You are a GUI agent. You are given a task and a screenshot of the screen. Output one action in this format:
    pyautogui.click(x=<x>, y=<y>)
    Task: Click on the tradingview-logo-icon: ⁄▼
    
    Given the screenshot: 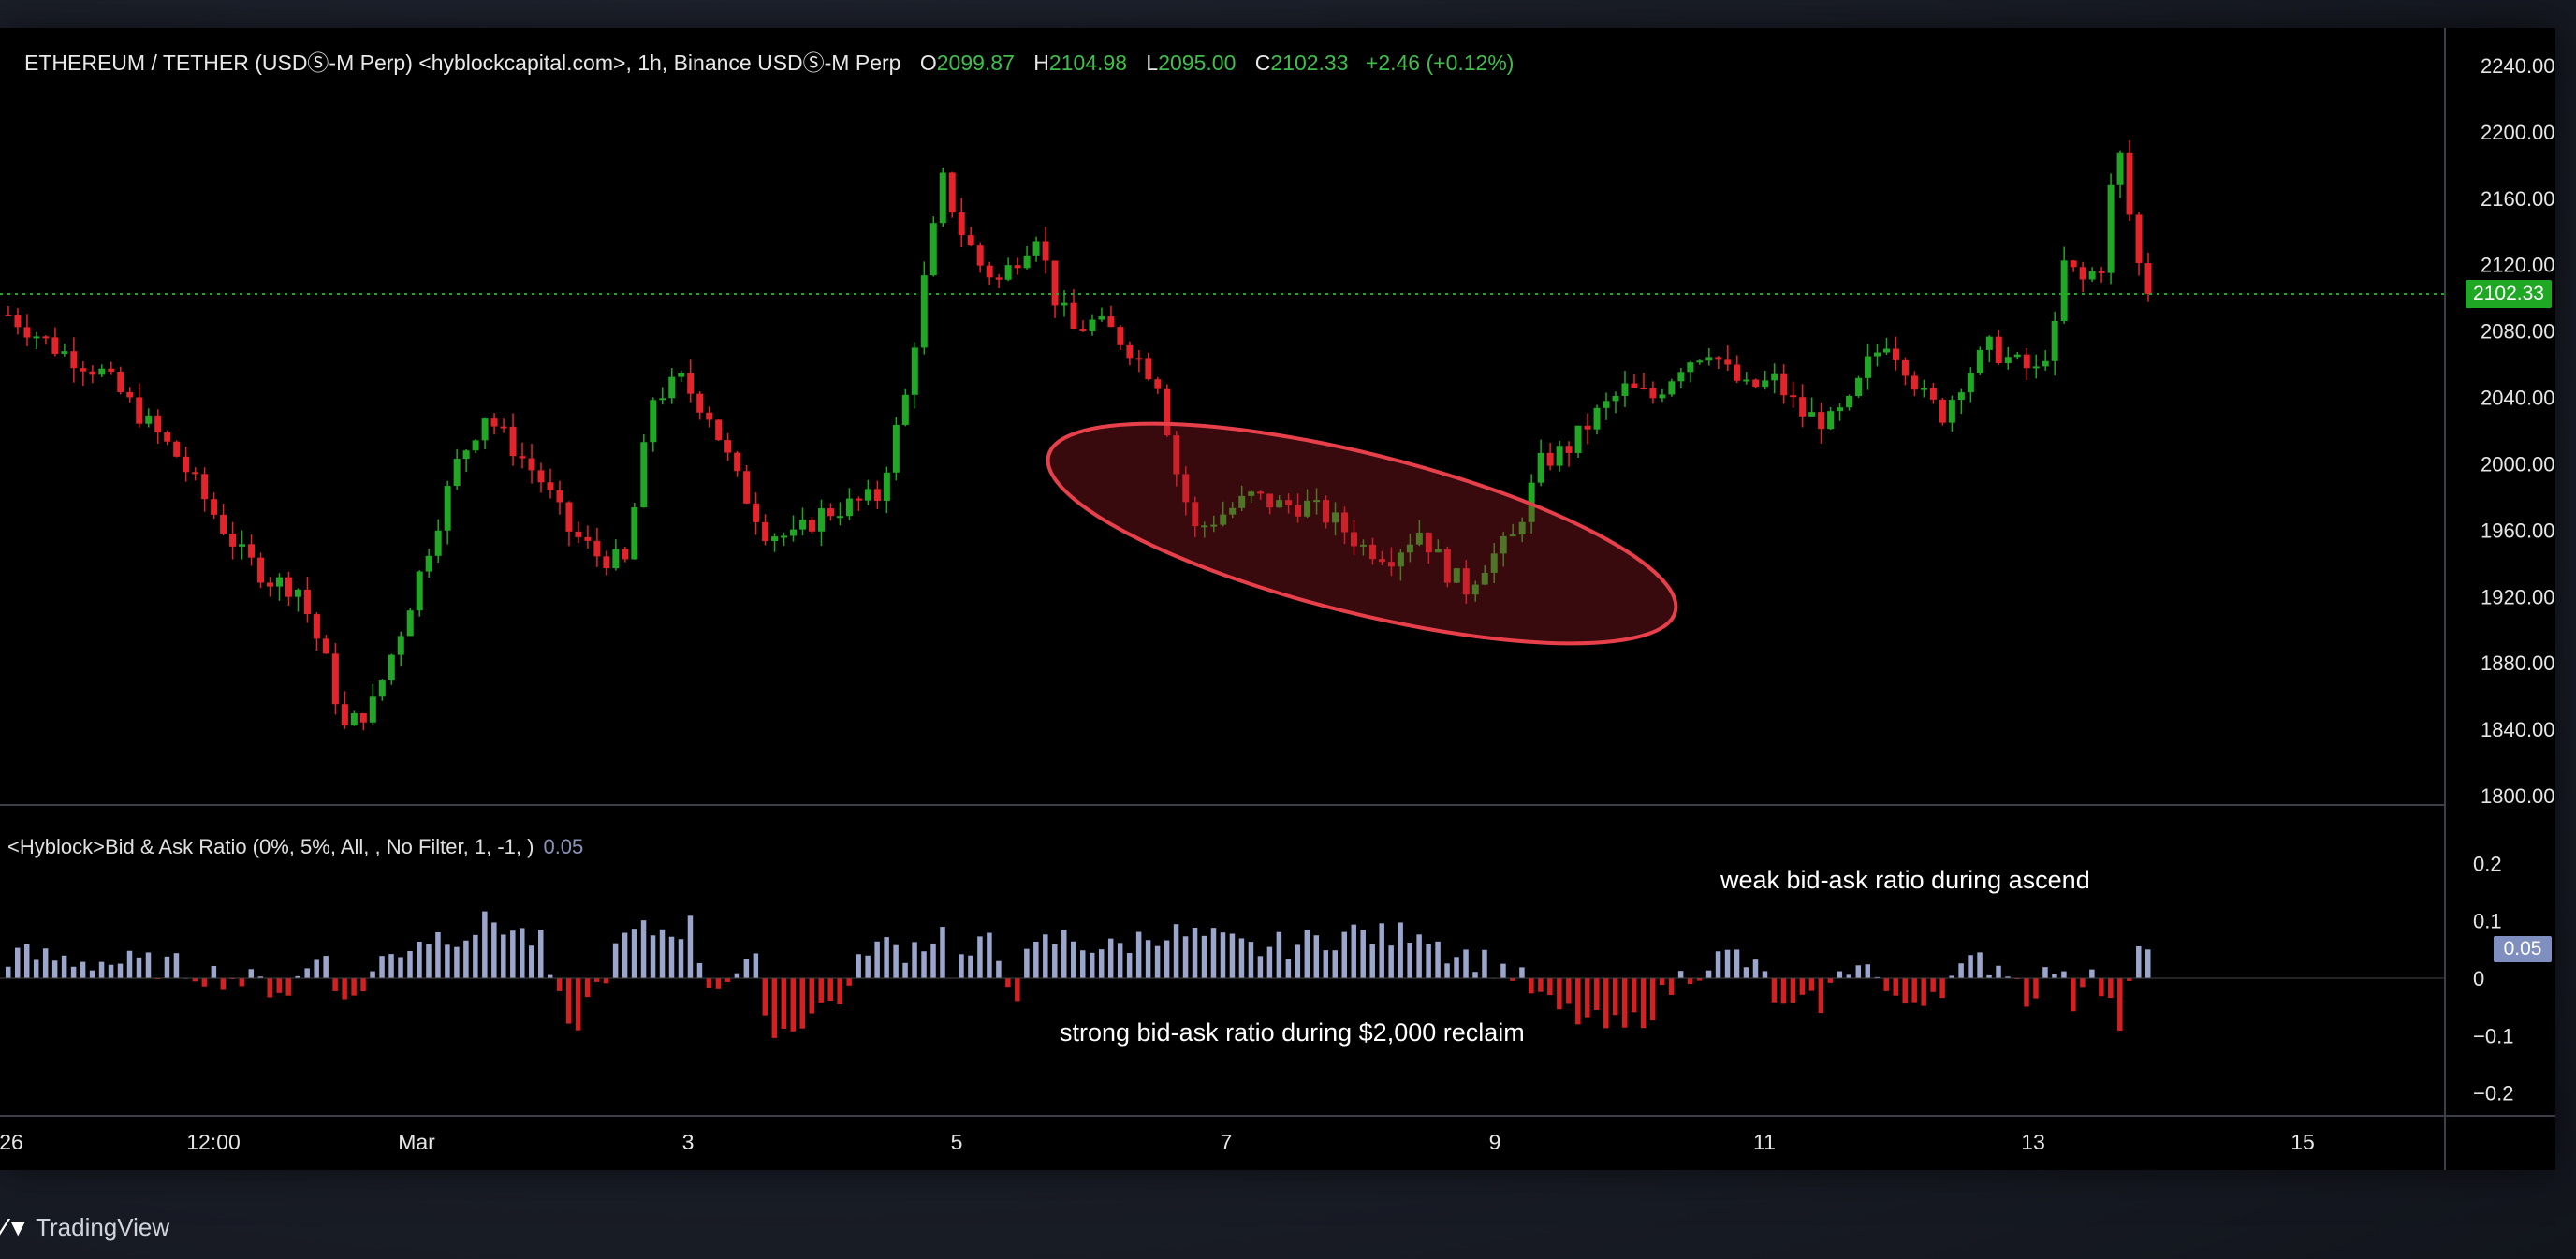 What is the action you would take?
    pyautogui.click(x=16, y=1227)
    